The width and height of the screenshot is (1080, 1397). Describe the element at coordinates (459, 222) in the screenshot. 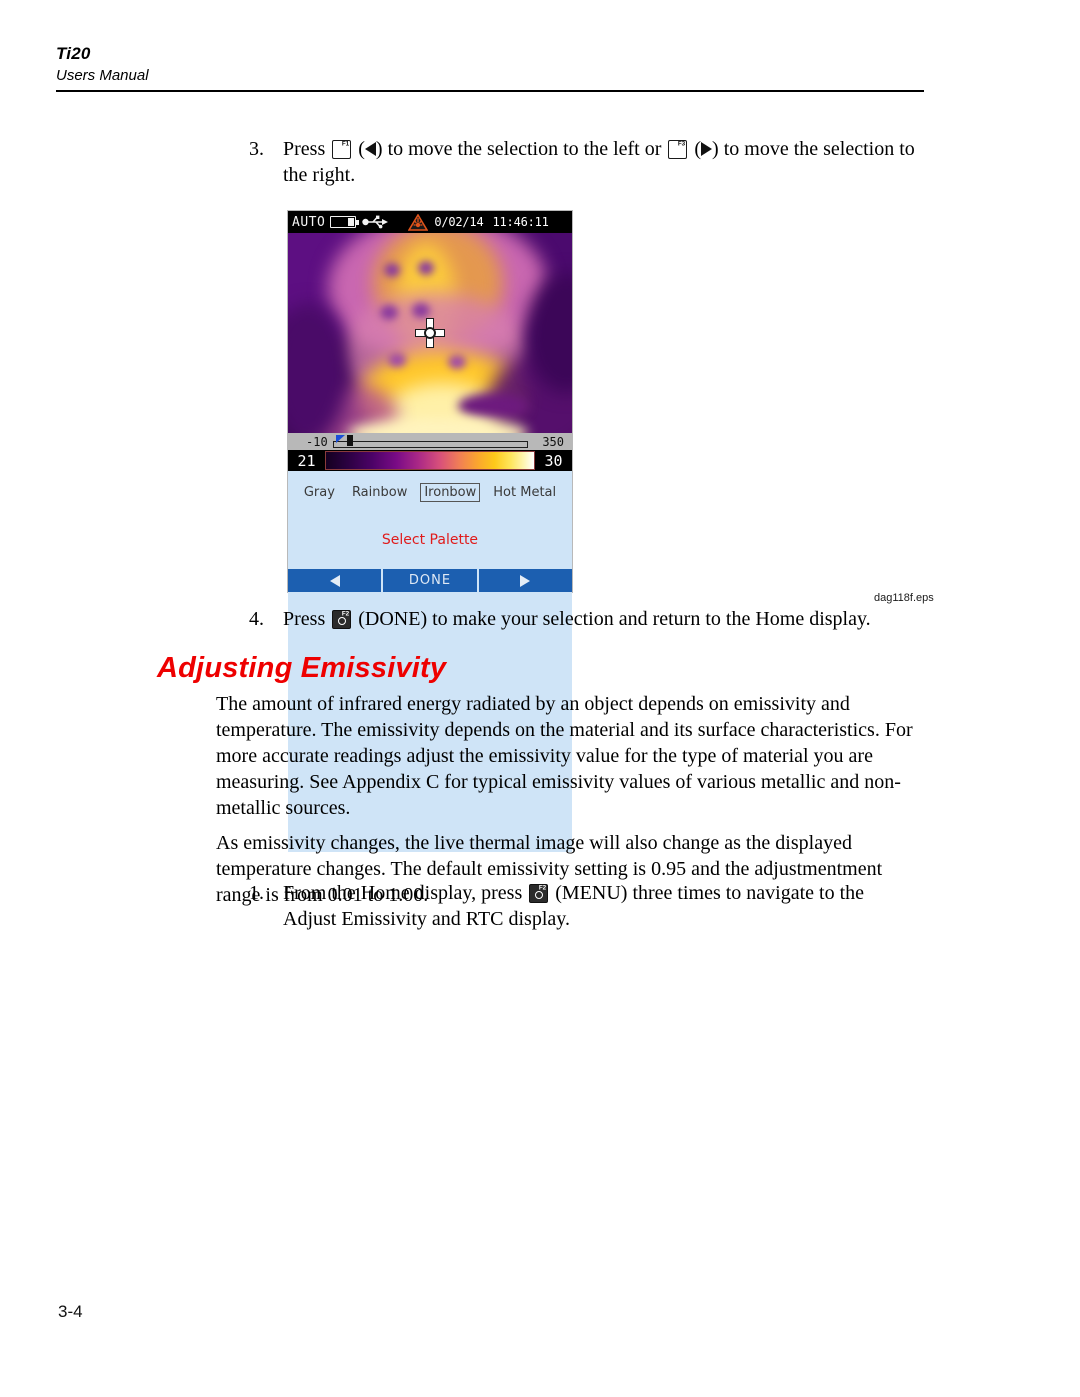

I see `status-date: 0/02/14` at that location.